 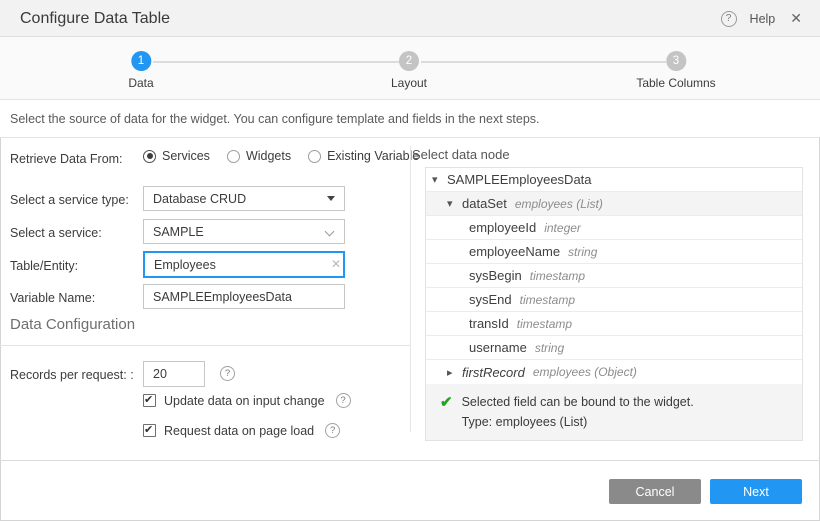 What do you see at coordinates (141, 83) in the screenshot?
I see `step-1-label: Data` at bounding box center [141, 83].